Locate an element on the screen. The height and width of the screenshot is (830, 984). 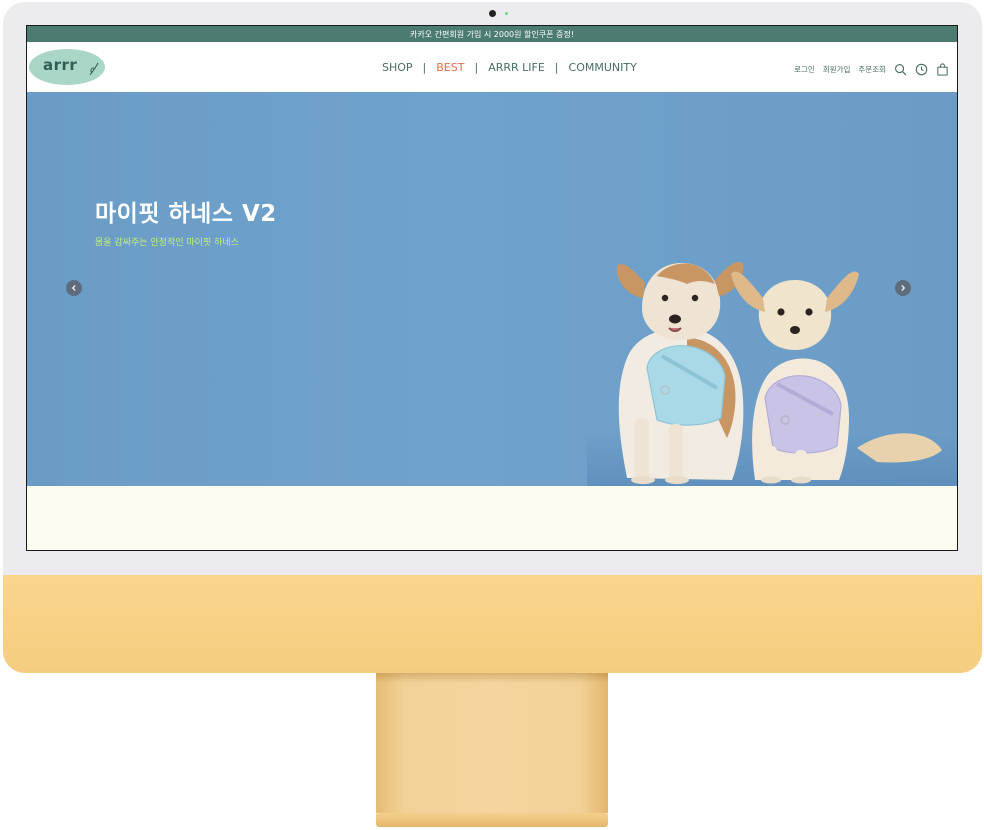
dog-left is located at coordinates (680, 372).